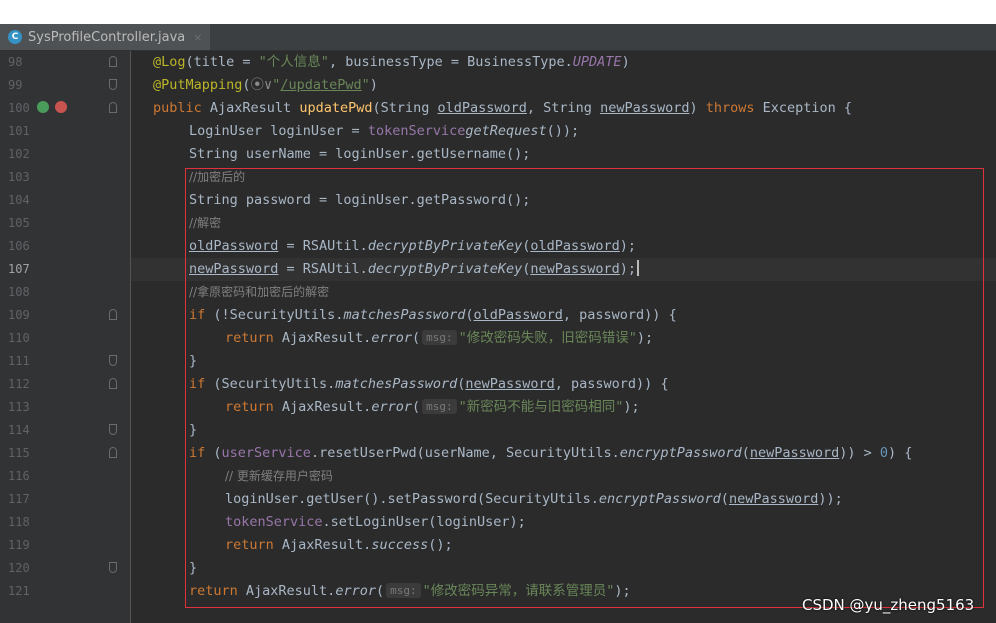 The image size is (996, 623). Describe the element at coordinates (65, 591) in the screenshot. I see `gutter-row: 121` at that location.